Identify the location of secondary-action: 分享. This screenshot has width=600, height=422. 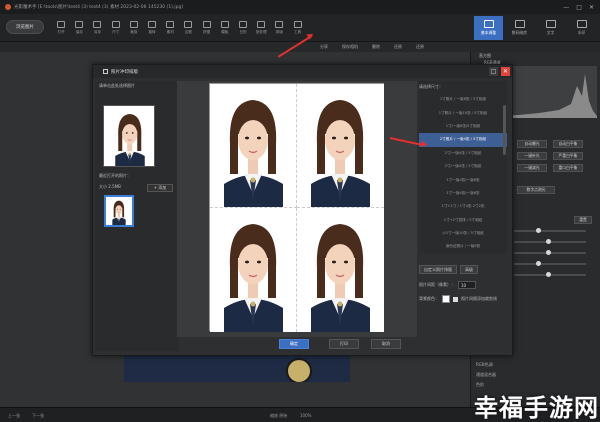
(324, 47).